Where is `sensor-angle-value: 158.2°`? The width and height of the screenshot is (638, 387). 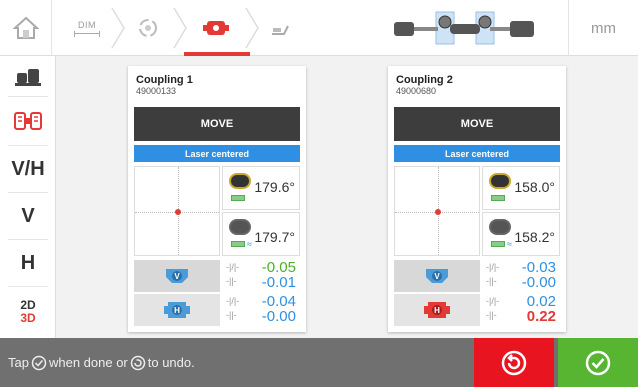
sensor-angle-value: 158.2° is located at coordinates (534, 237).